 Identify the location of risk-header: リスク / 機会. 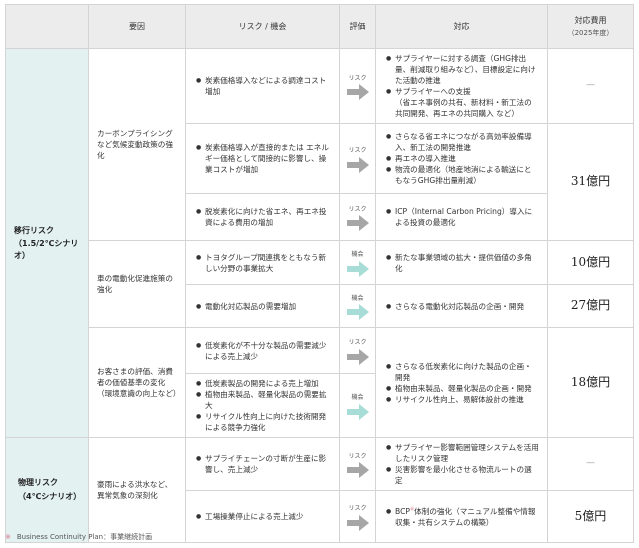
(262, 26).